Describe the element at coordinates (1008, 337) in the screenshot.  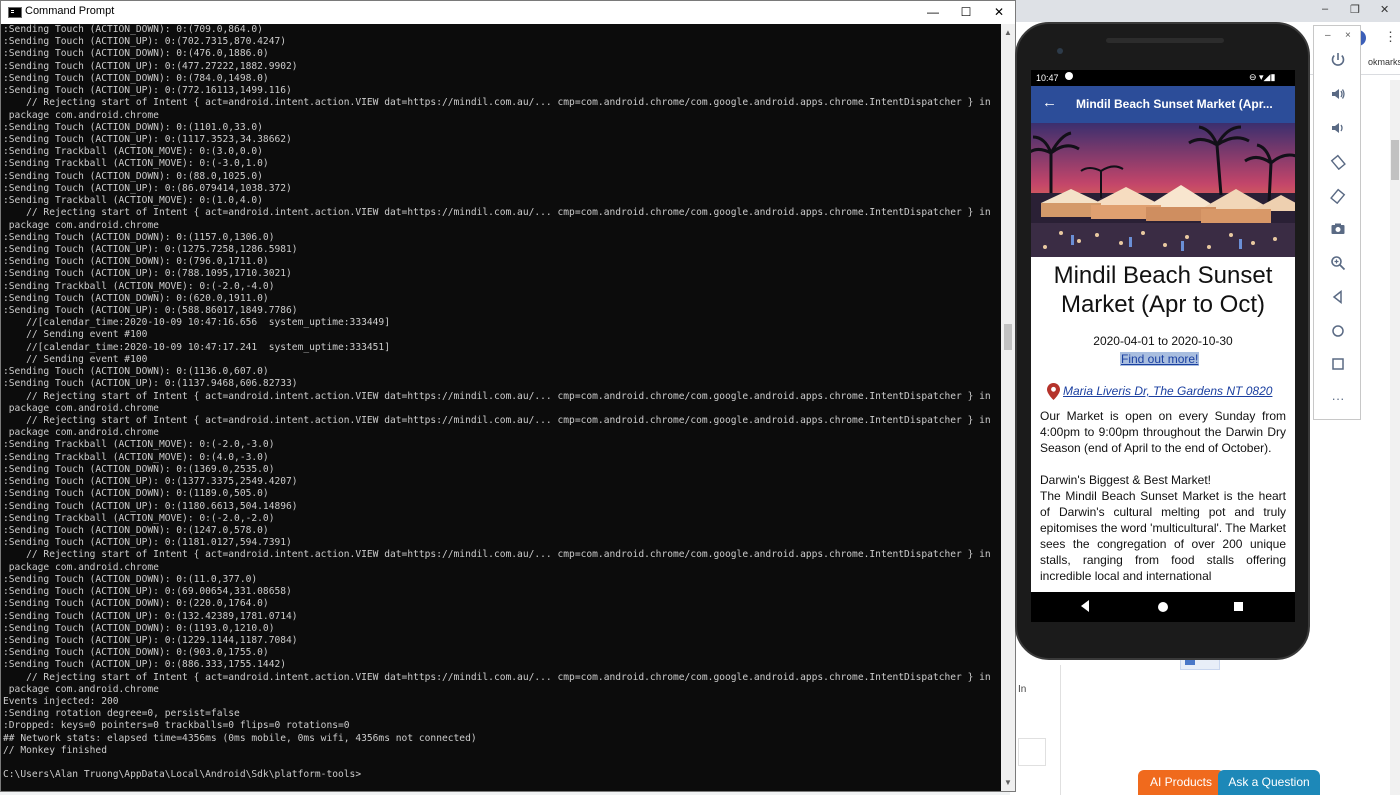
I see `console-scrollbar-thumb` at that location.